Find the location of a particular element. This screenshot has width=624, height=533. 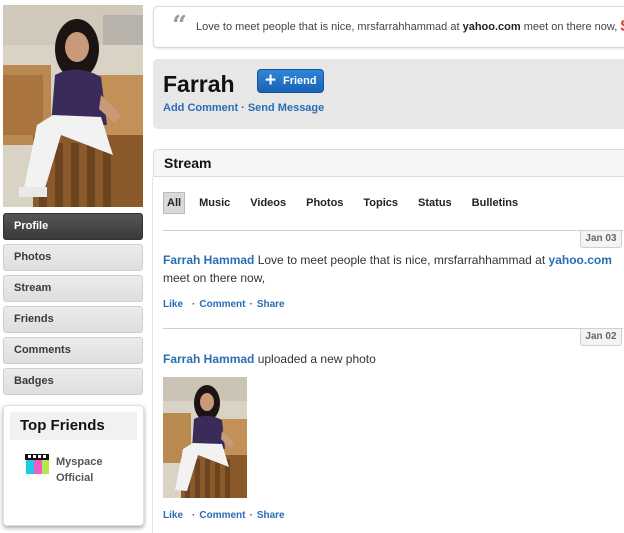

friend-avatar is located at coordinates (37, 465).